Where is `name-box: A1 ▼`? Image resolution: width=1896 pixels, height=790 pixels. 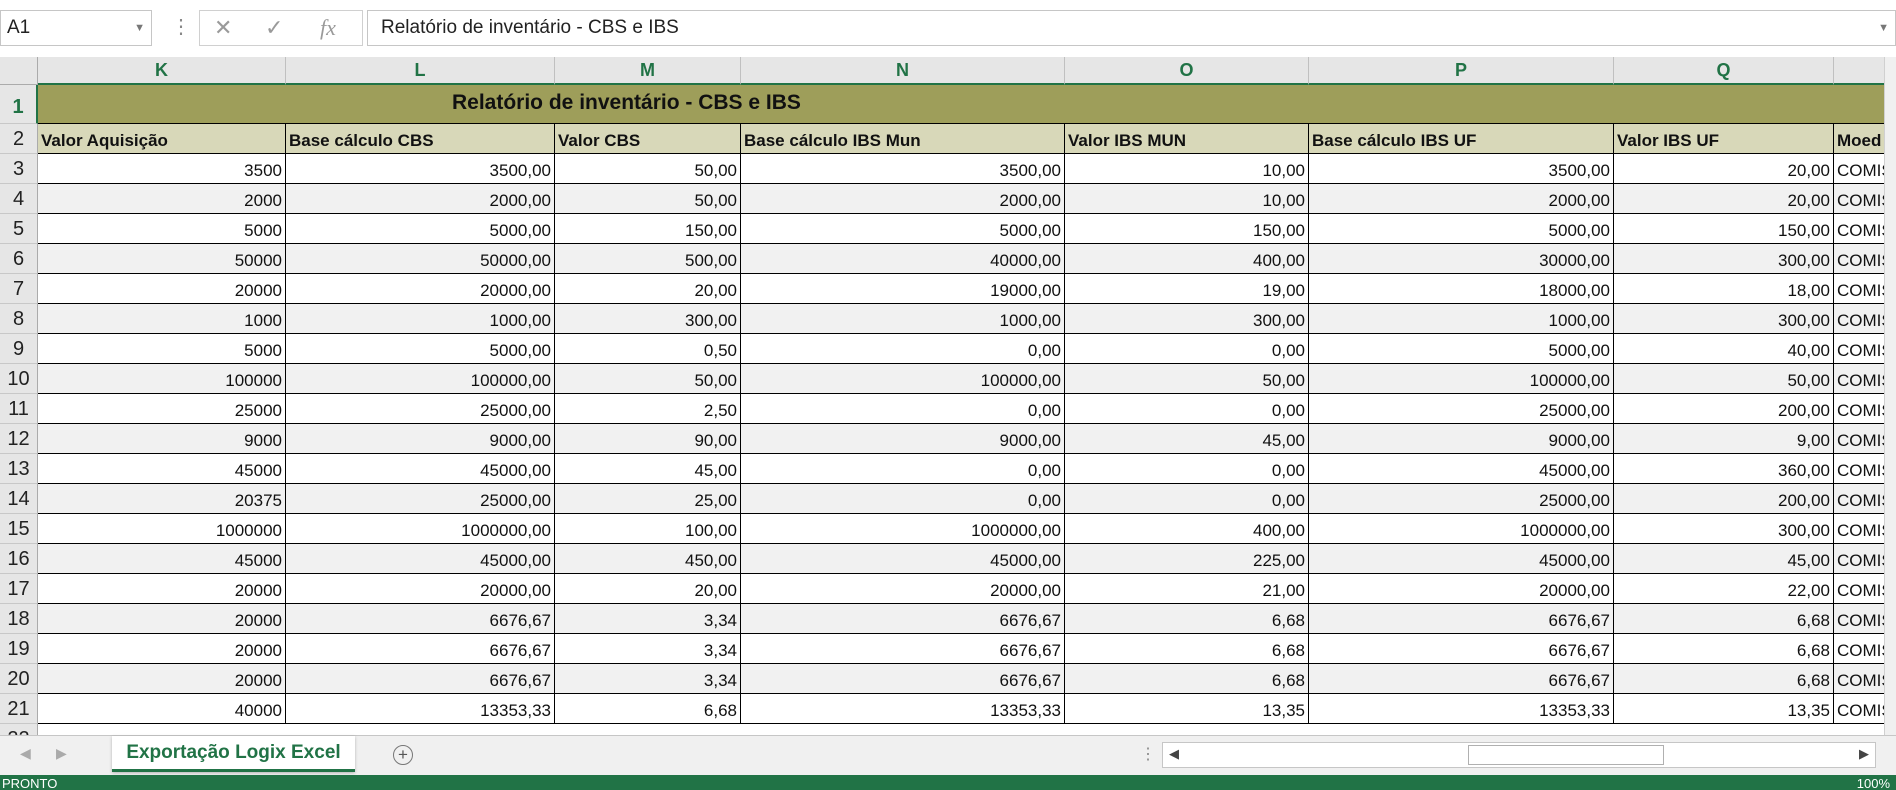 name-box: A1 ▼ is located at coordinates (76, 28).